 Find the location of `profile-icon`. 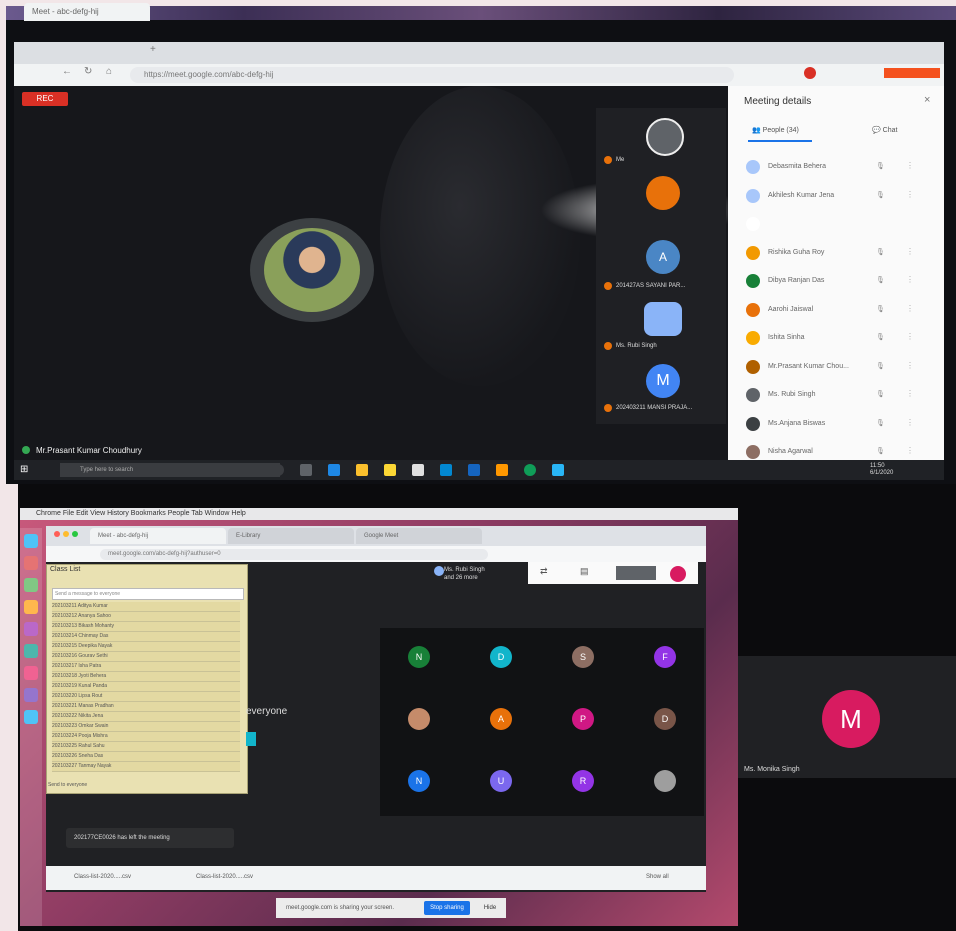

profile-icon is located at coordinates (678, 574).